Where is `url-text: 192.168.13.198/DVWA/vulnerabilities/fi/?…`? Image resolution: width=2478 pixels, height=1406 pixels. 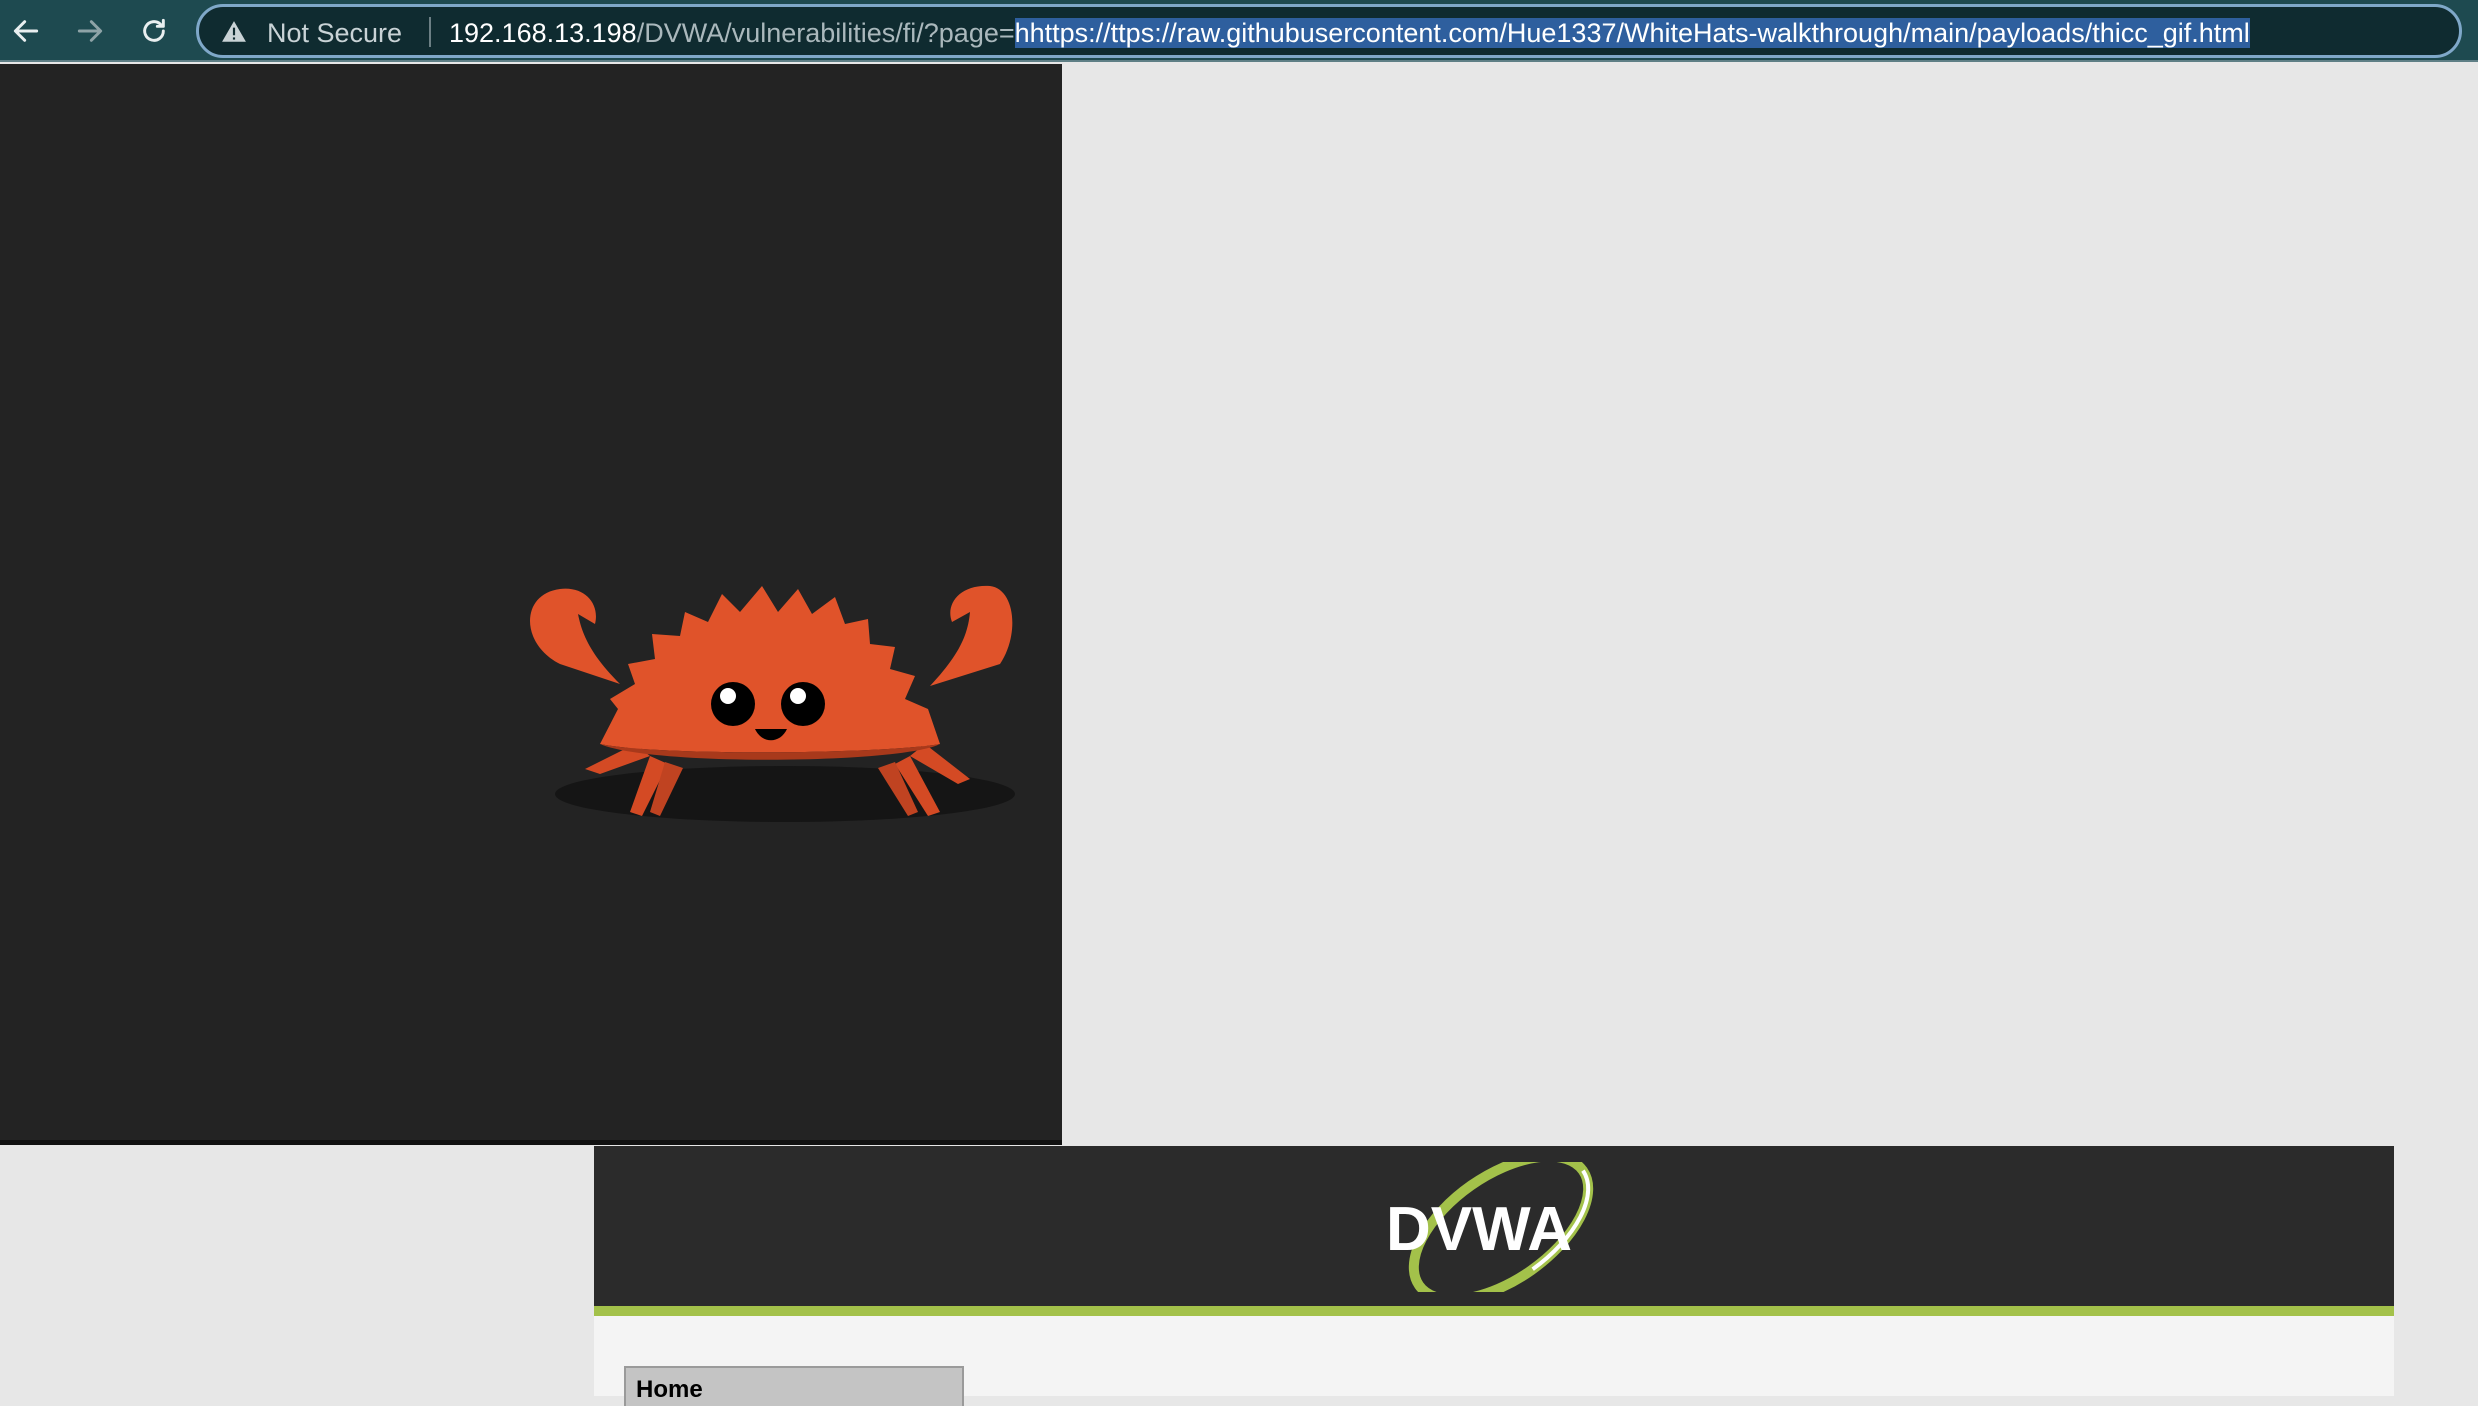 url-text: 192.168.13.198/DVWA/vulnerabilities/fi/?… is located at coordinates (1349, 33).